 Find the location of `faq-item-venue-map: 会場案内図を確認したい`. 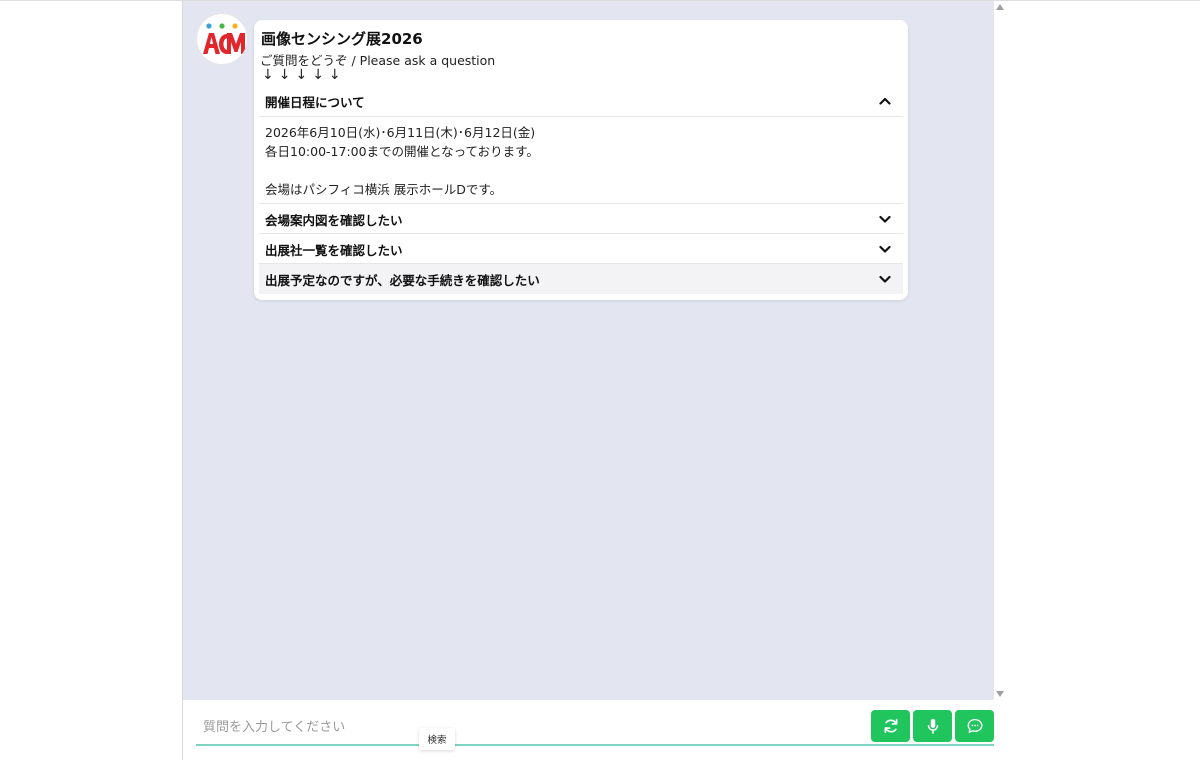

faq-item-venue-map: 会場案内図を確認したい is located at coordinates (581, 218).